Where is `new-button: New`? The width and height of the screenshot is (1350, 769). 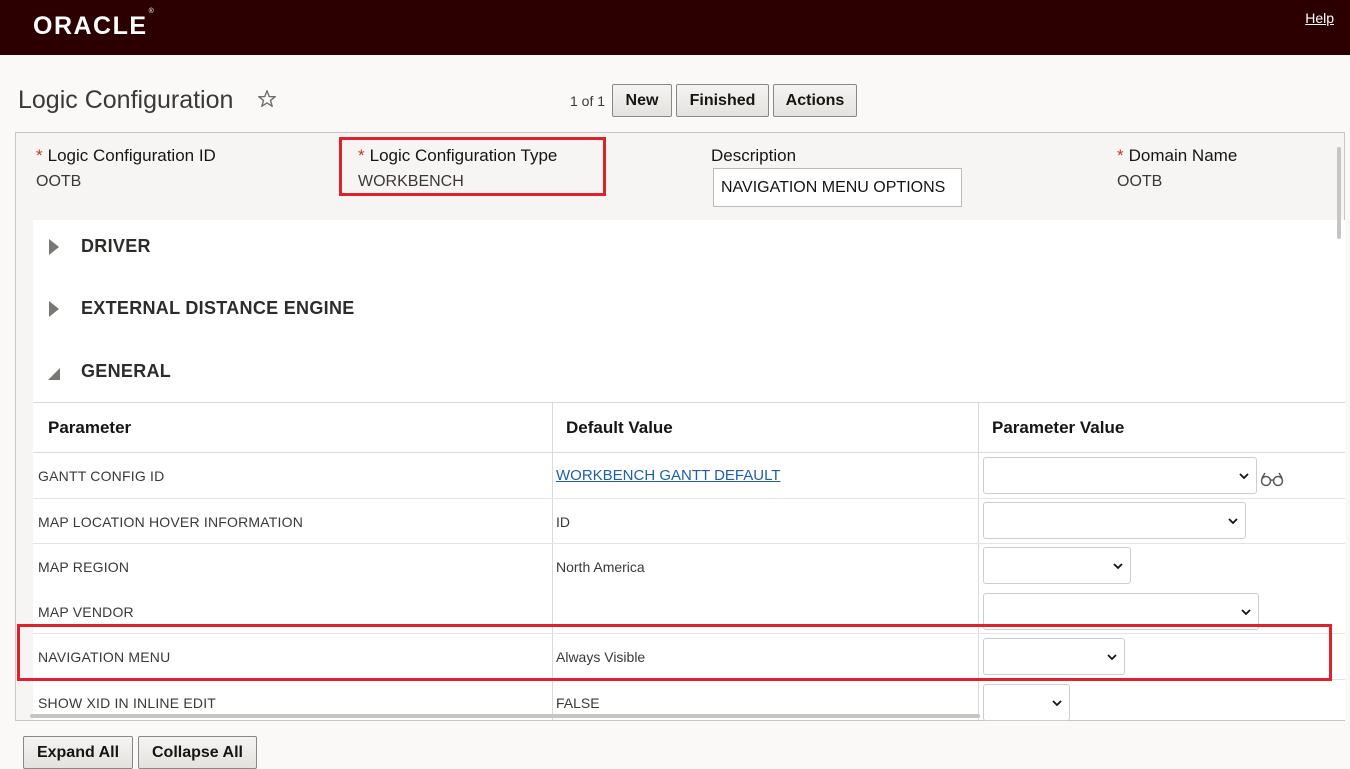 new-button: New is located at coordinates (642, 100).